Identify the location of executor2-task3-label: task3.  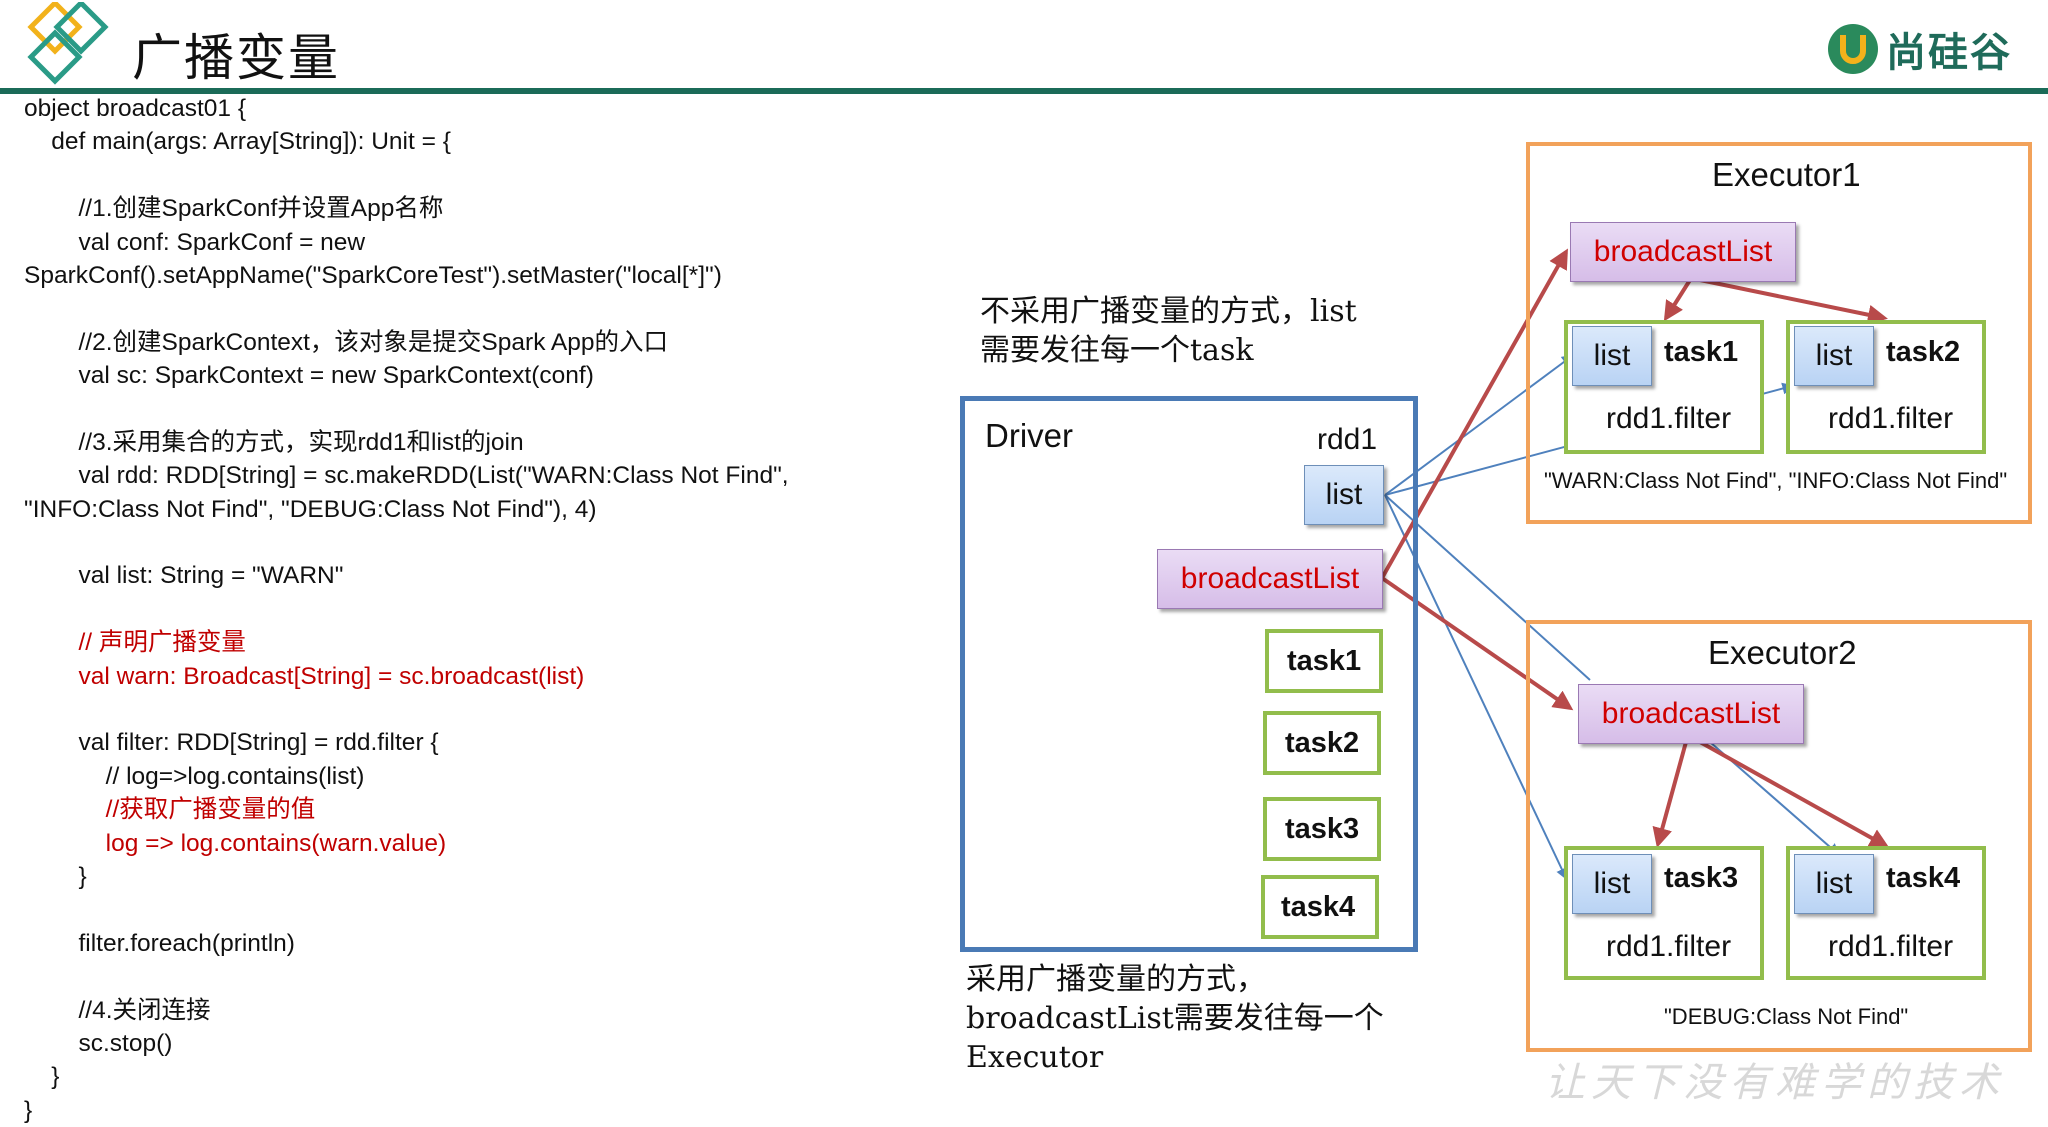
(1701, 878).